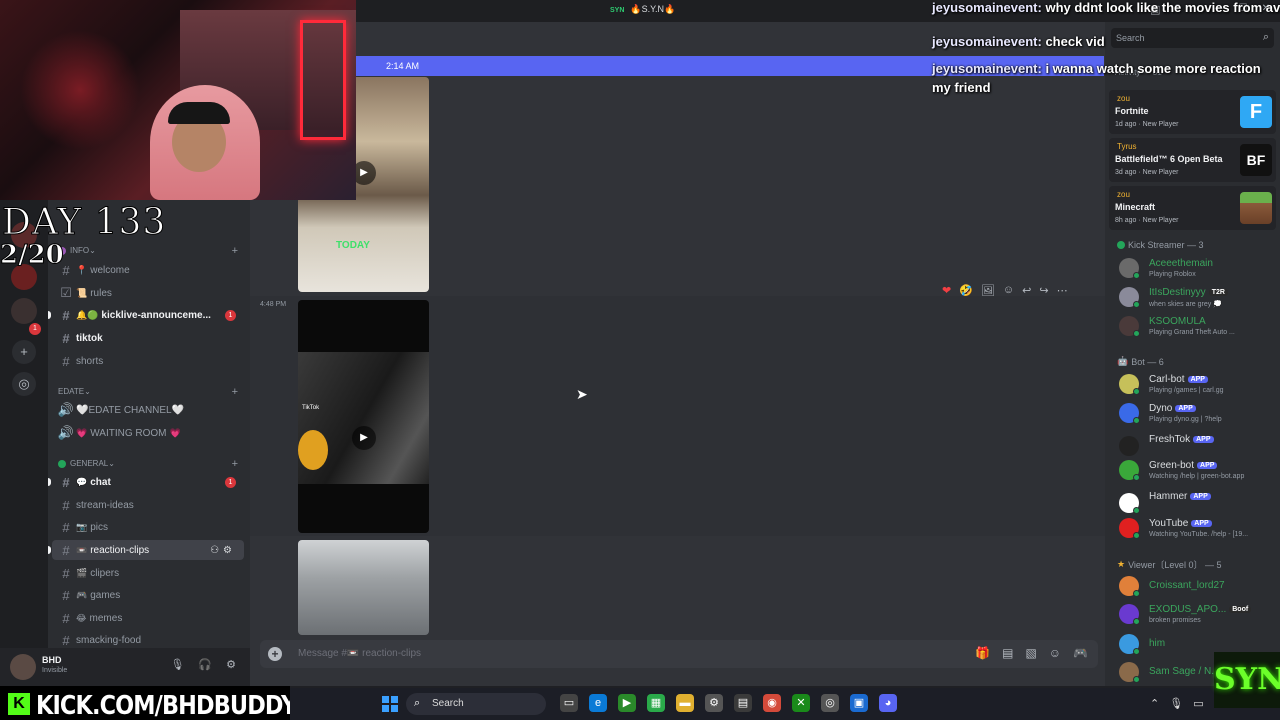 This screenshot has width=1280, height=720. Describe the element at coordinates (1026, 290) in the screenshot. I see `reply-icon: ↩` at that location.